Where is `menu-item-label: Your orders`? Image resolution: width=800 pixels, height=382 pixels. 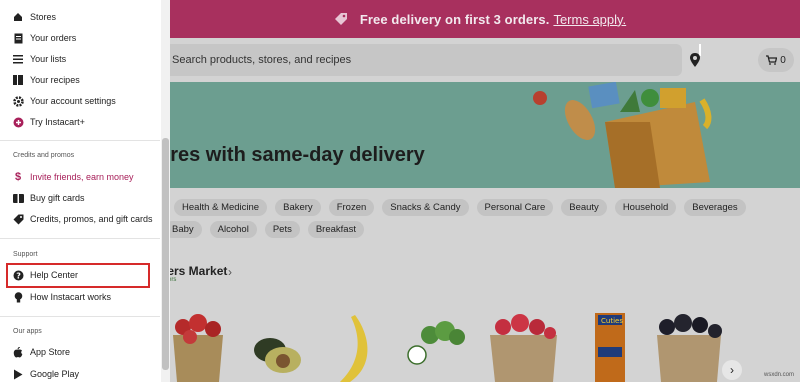
menu-item-label: Your orders is located at coordinates (53, 38).